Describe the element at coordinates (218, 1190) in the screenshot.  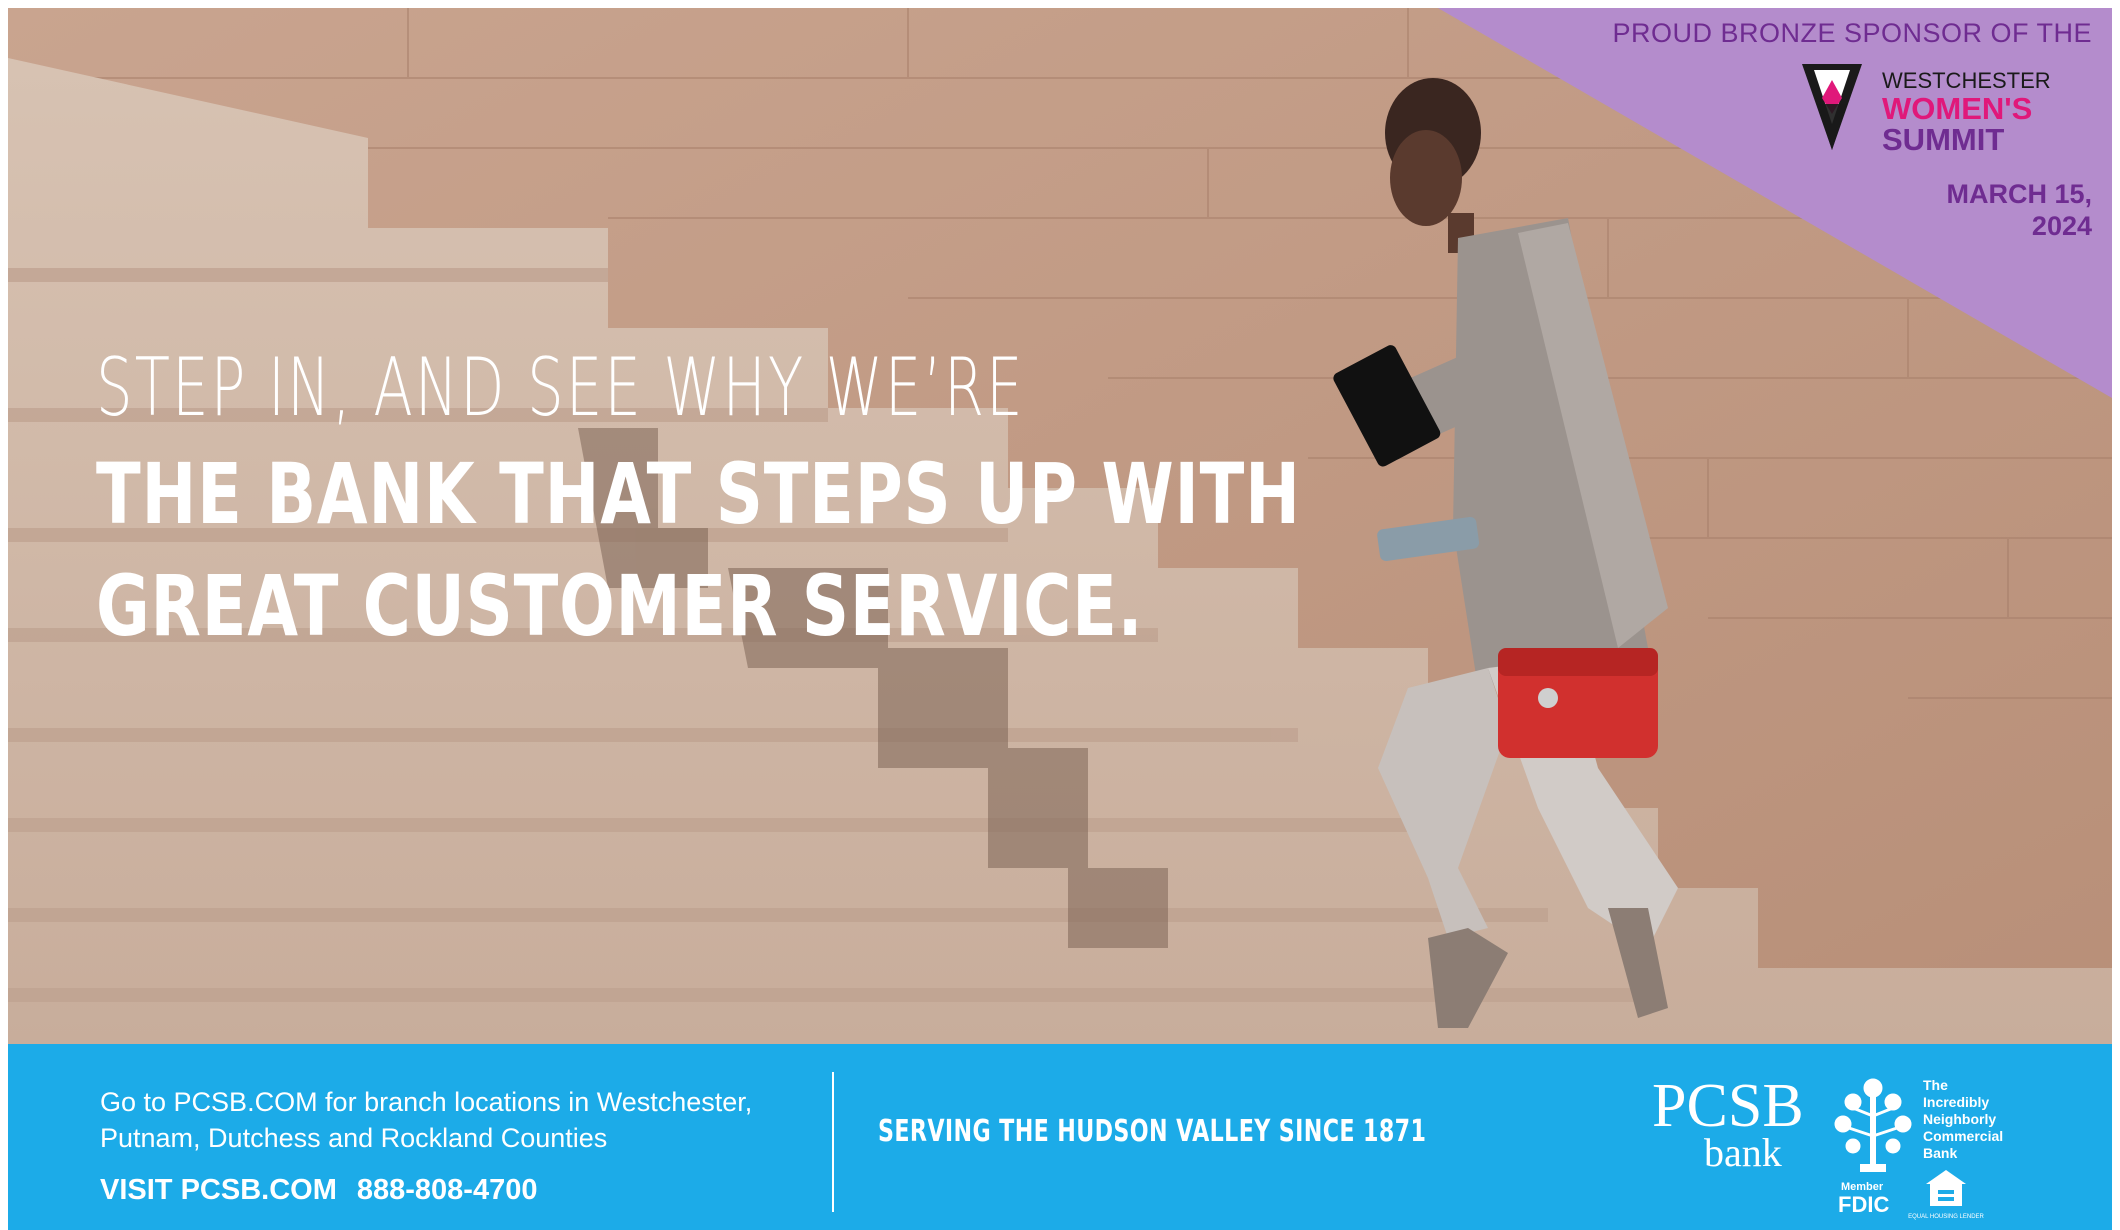
I see `website-link: VISIT PCSB.COM` at that location.